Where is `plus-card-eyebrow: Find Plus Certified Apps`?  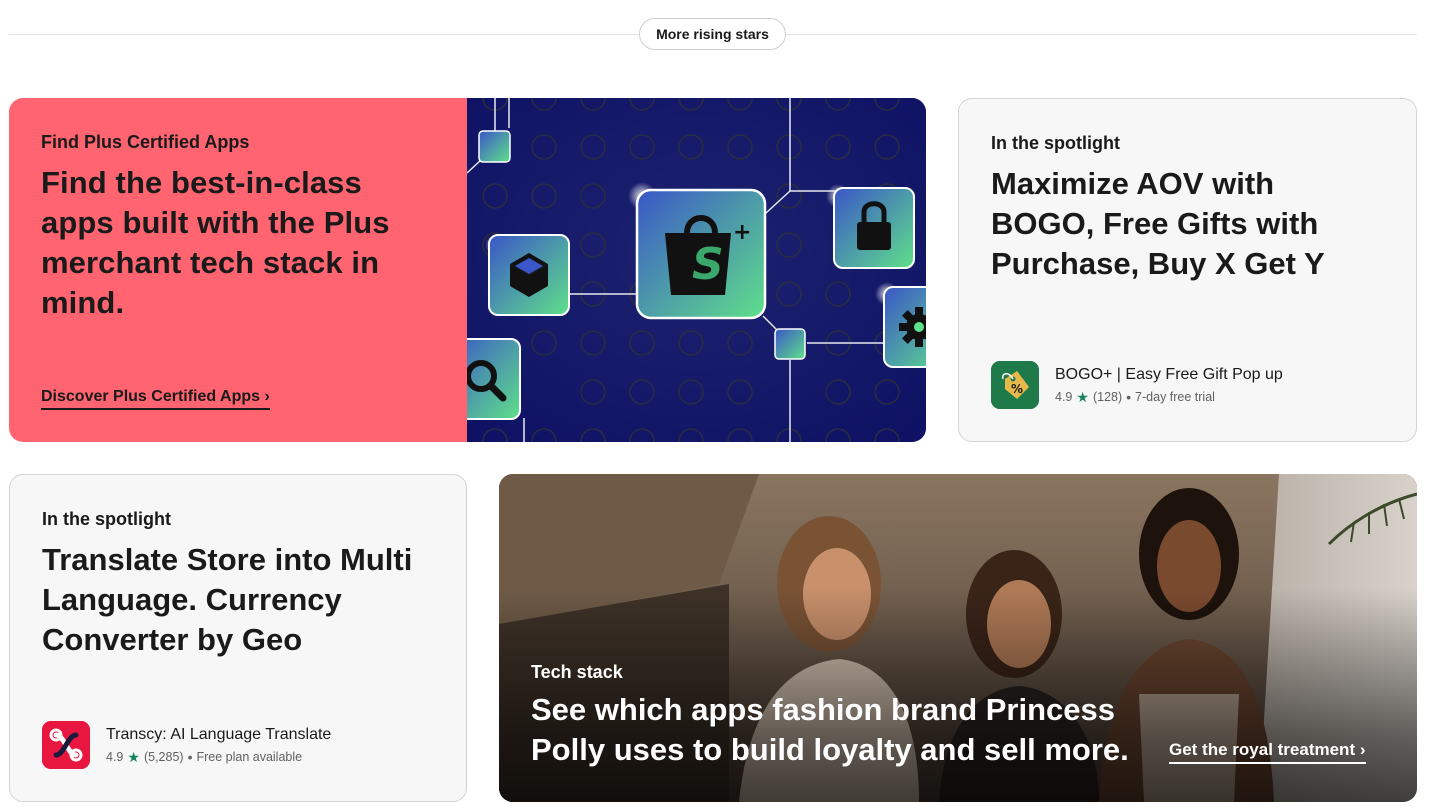 plus-card-eyebrow: Find Plus Certified Apps is located at coordinates (145, 142).